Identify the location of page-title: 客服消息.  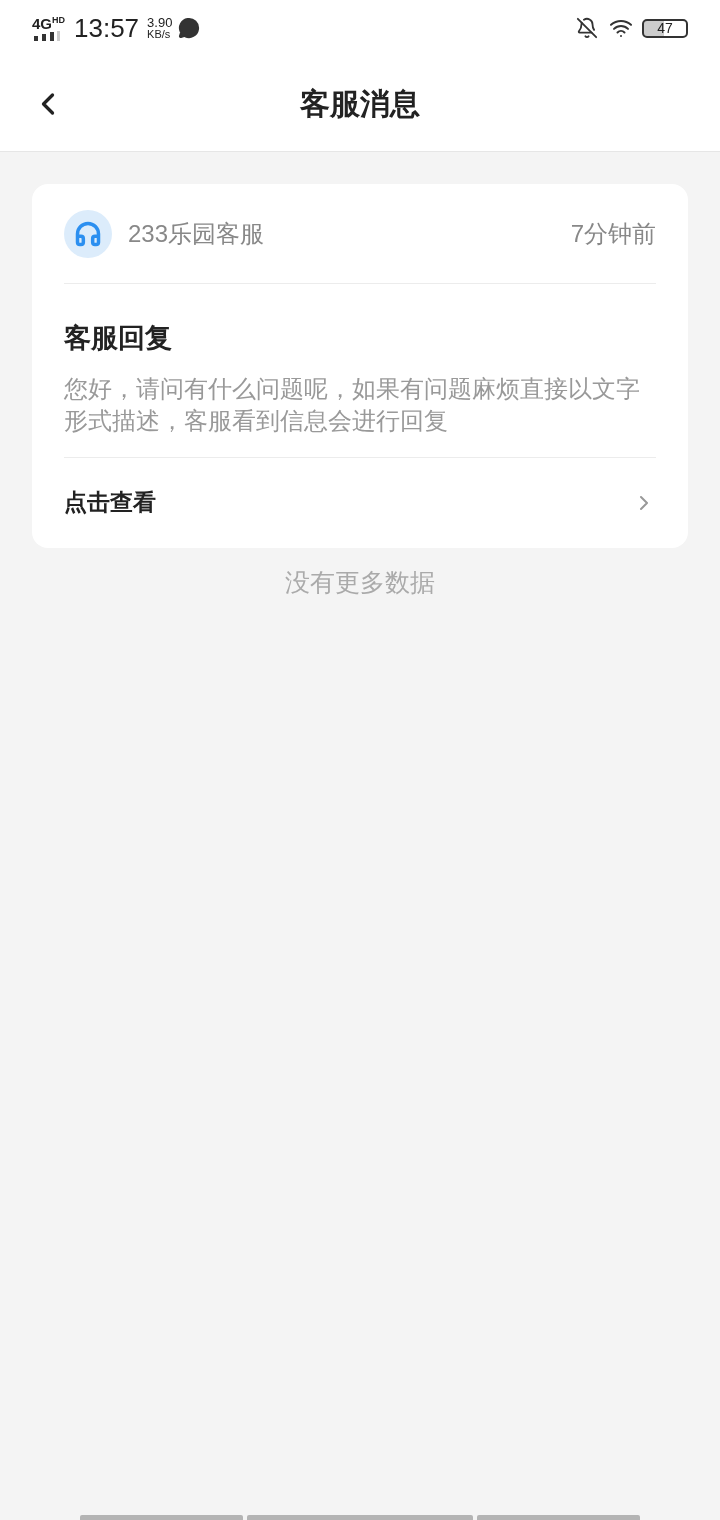
(360, 104).